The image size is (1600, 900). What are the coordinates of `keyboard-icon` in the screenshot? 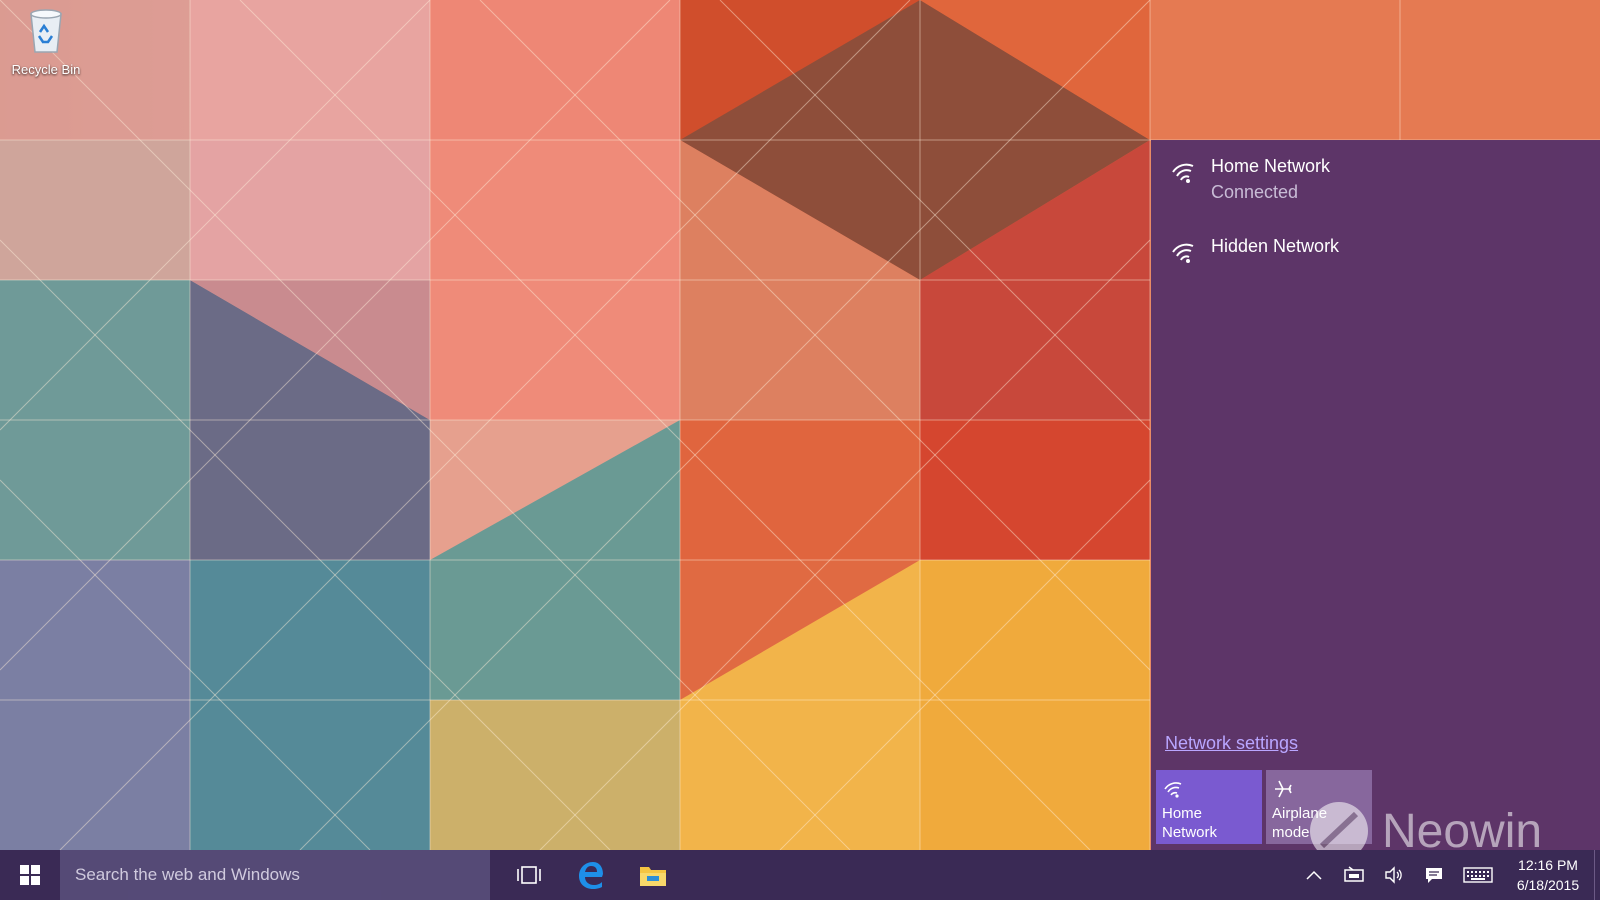 It's located at (1478, 875).